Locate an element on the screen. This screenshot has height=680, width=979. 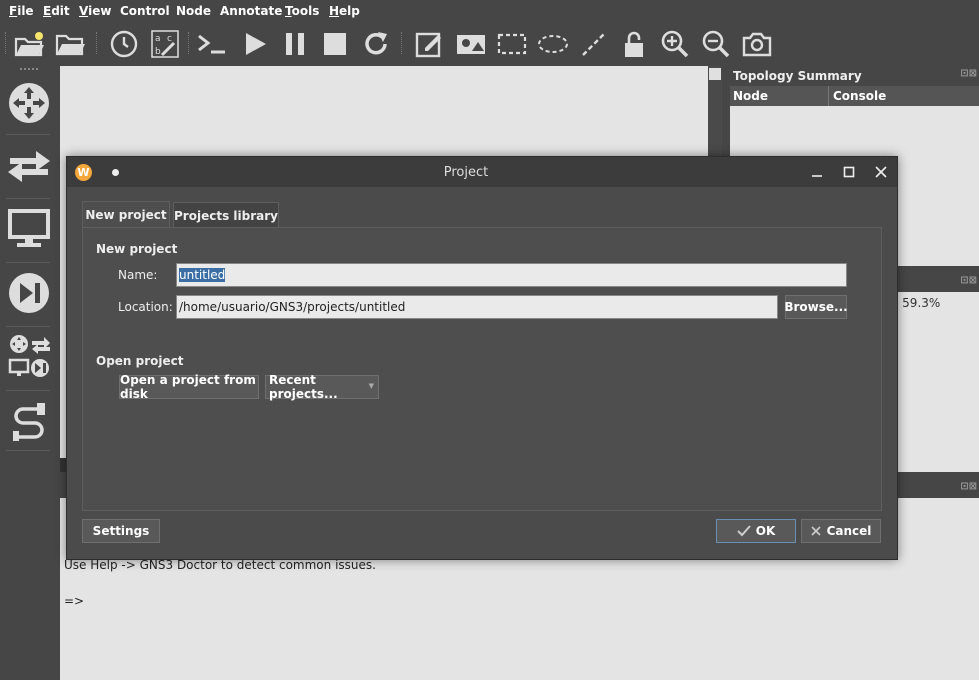
open-project-heading: Open project is located at coordinates (140, 361).